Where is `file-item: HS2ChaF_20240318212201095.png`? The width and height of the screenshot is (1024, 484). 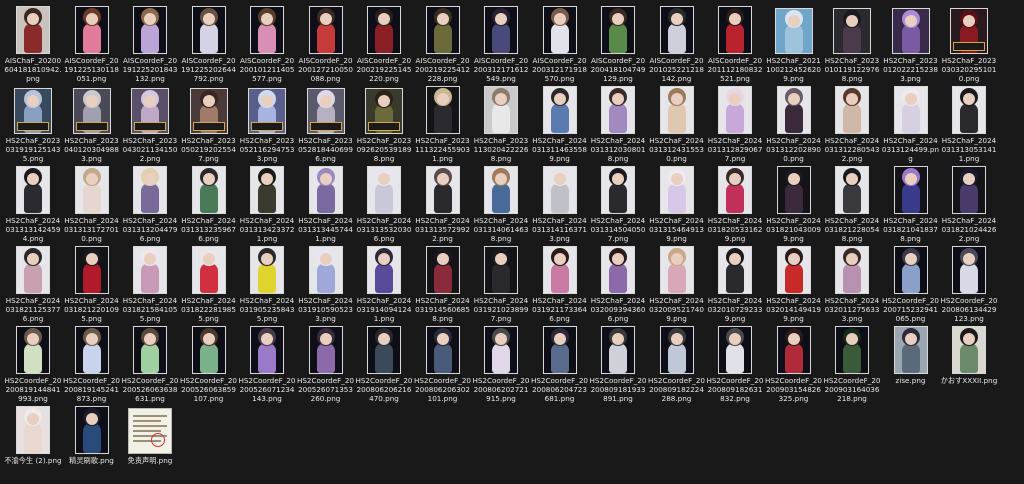 file-item: HS2ChaF_20240318212201095.png is located at coordinates (92, 284).